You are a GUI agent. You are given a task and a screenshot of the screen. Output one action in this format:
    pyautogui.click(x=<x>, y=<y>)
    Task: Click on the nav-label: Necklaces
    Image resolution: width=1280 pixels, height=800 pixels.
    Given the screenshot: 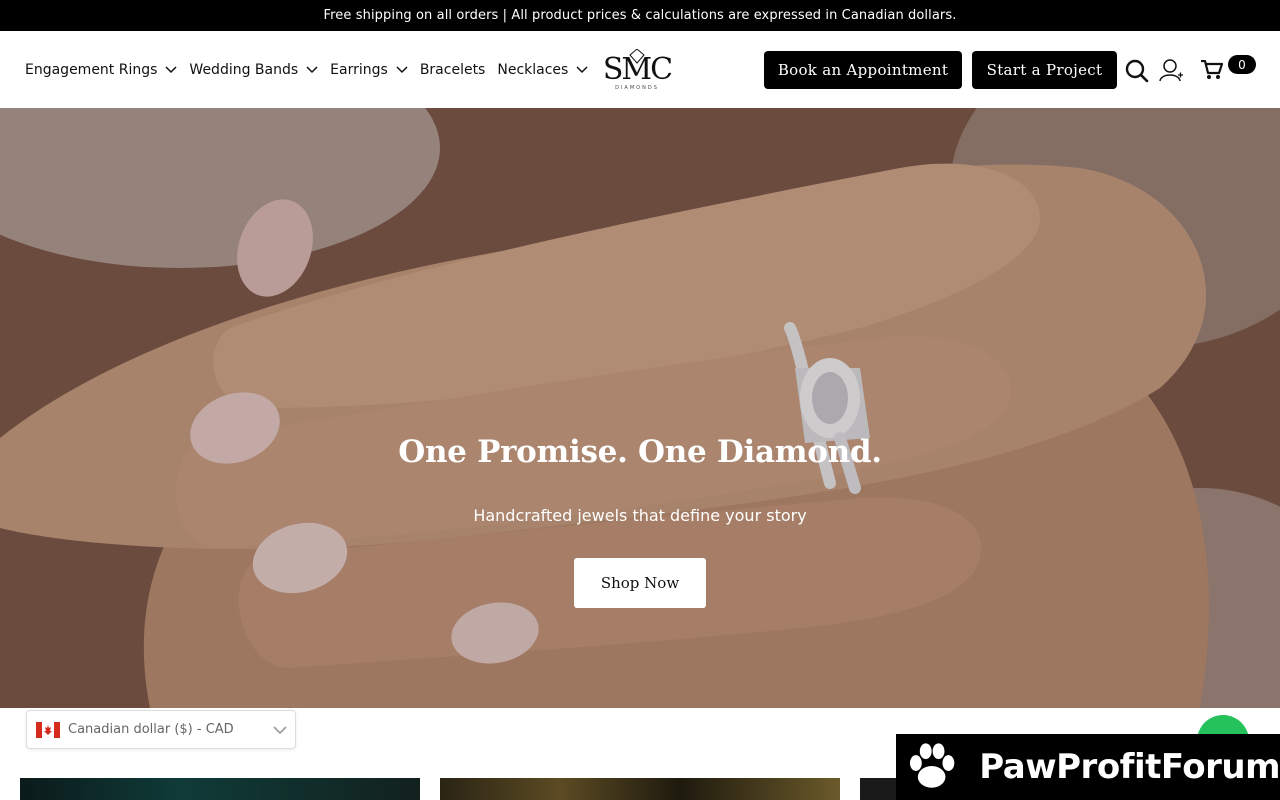 What is the action you would take?
    pyautogui.click(x=533, y=69)
    